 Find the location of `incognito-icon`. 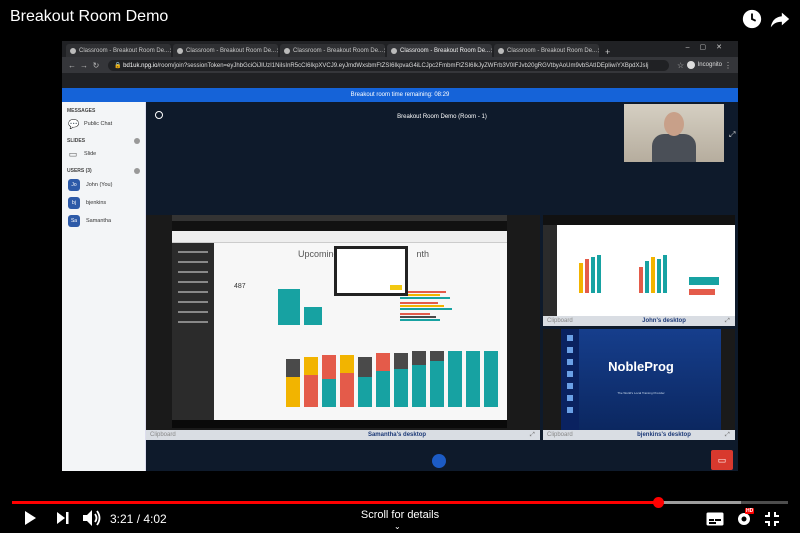

incognito-icon is located at coordinates (690, 65).